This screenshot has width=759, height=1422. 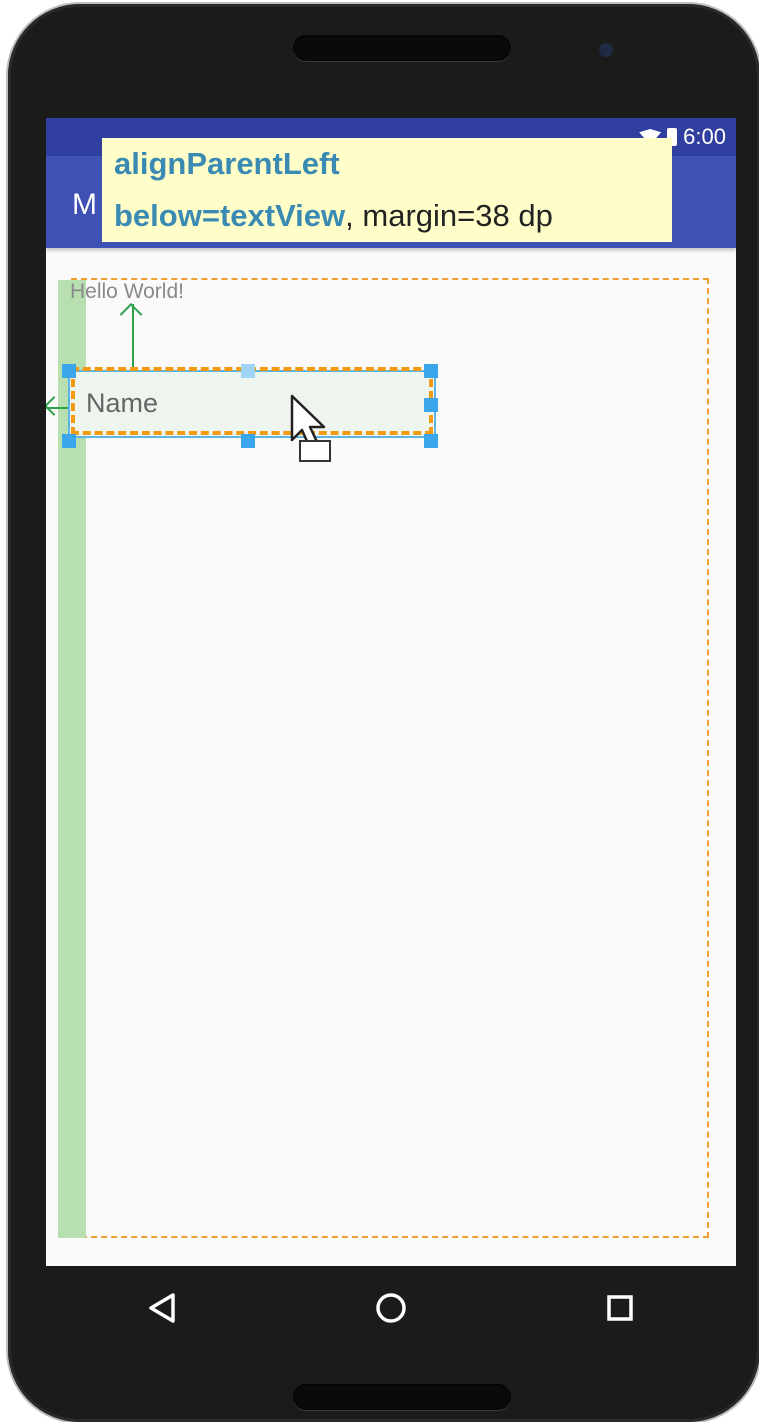 I want to click on back-button, so click(x=162, y=1308).